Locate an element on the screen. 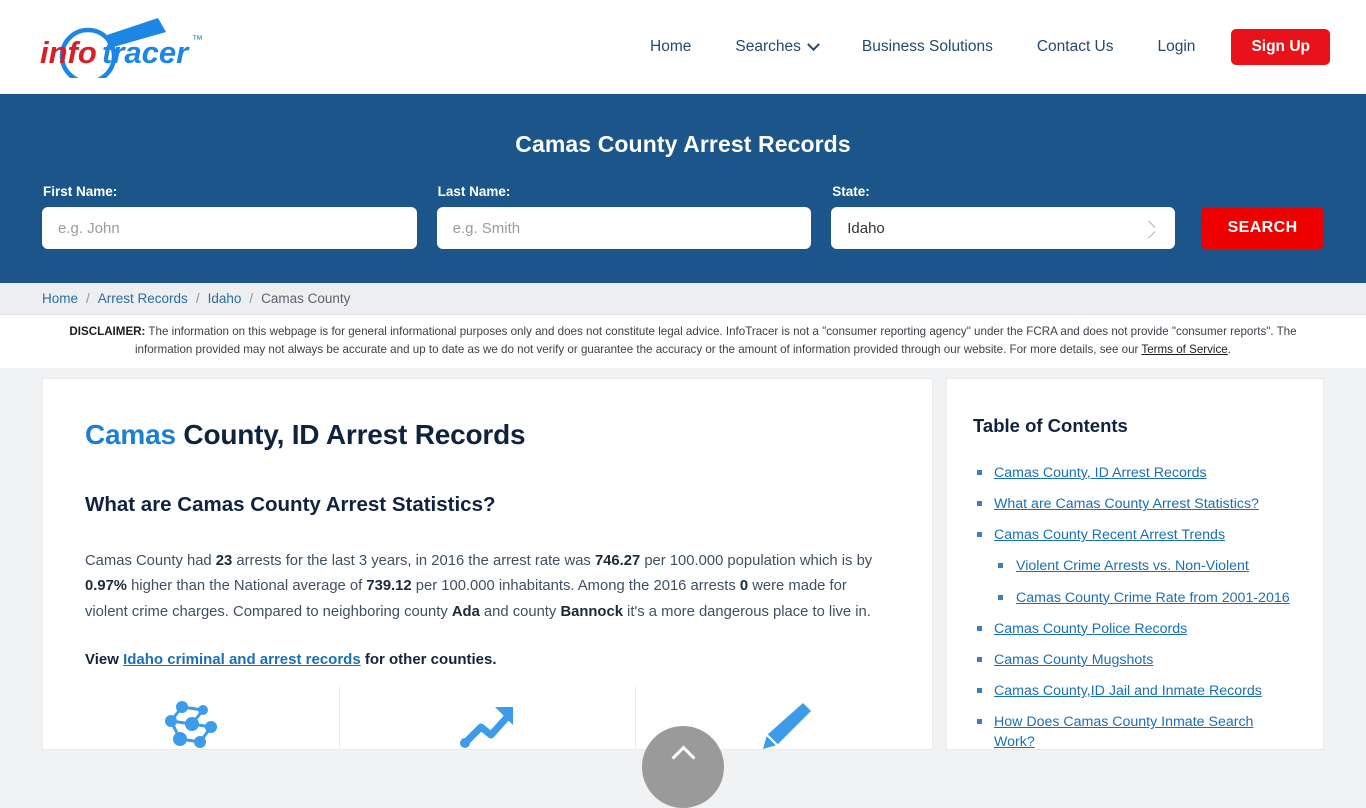  last-name-field-group: Last Name: is located at coordinates (624, 216).